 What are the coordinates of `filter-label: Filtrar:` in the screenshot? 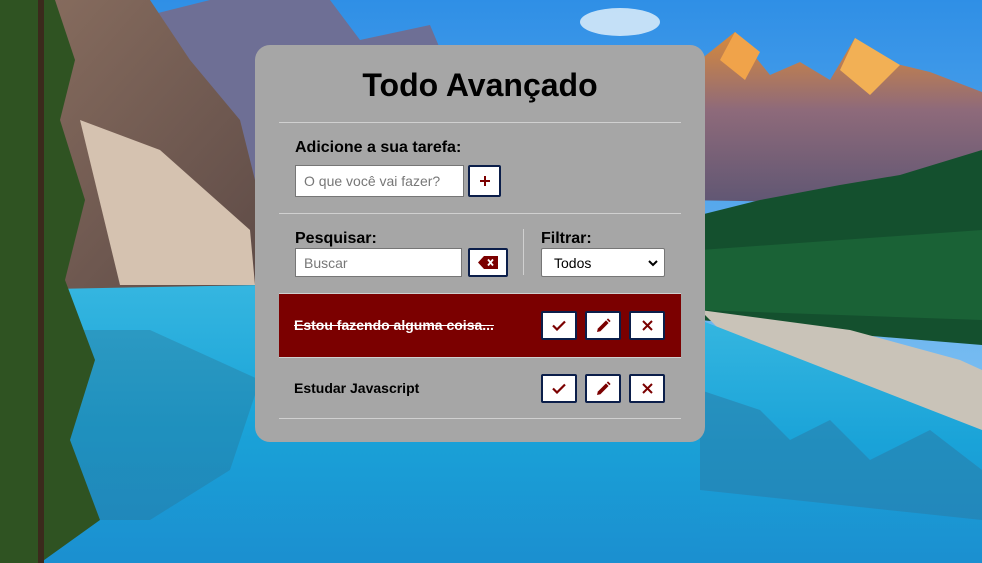 It's located at (566, 238).